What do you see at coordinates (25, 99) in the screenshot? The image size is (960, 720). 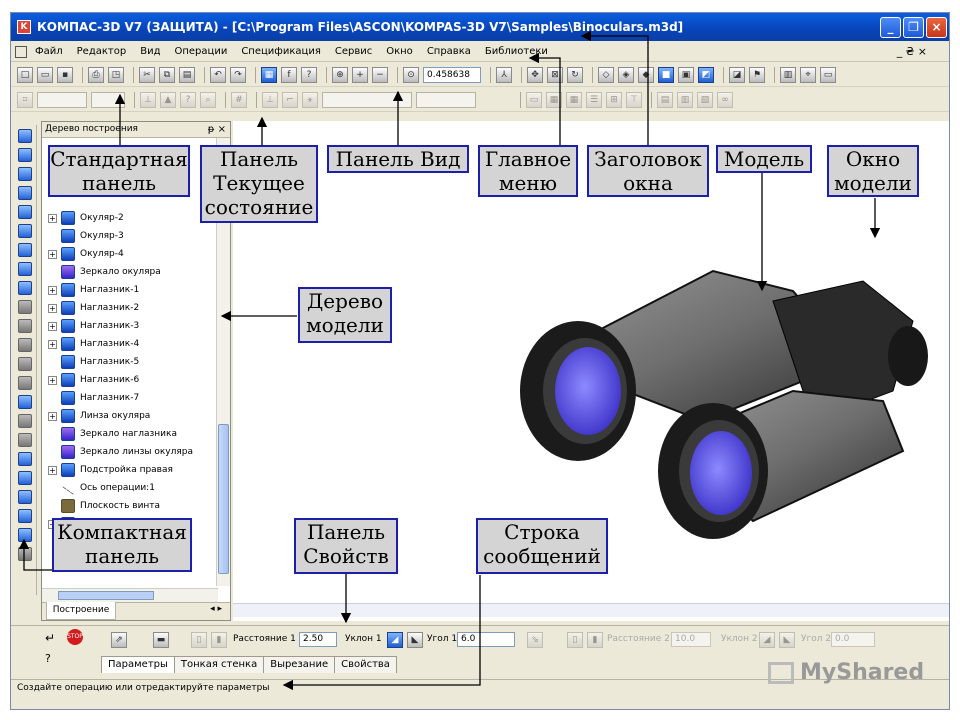 I see `snap-icon: ⌗` at bounding box center [25, 99].